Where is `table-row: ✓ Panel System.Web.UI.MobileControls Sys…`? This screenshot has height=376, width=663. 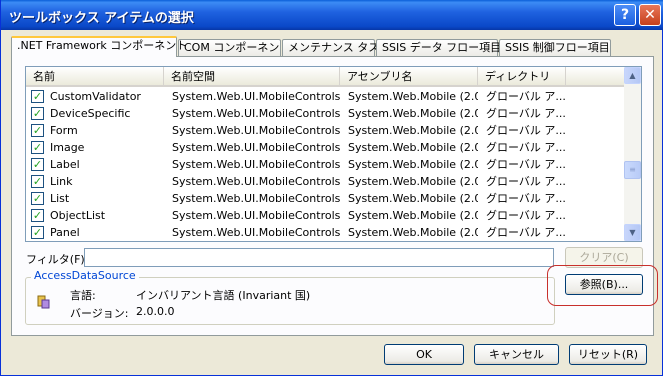 table-row: ✓ Panel System.Web.UI.MobileControls Sys… is located at coordinates (325, 232).